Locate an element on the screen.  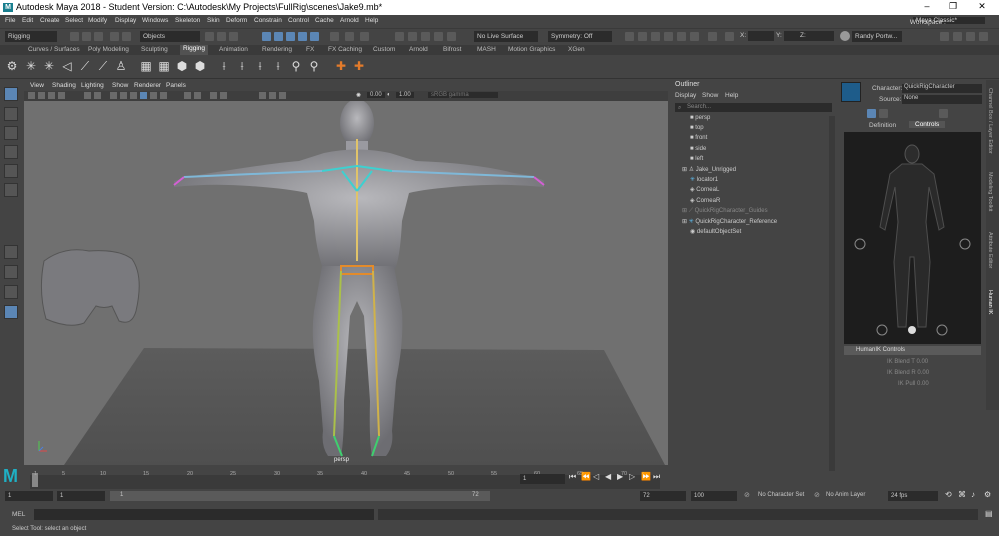
step-forward-key-icon: ⏩ is located at coordinates (646, 476).